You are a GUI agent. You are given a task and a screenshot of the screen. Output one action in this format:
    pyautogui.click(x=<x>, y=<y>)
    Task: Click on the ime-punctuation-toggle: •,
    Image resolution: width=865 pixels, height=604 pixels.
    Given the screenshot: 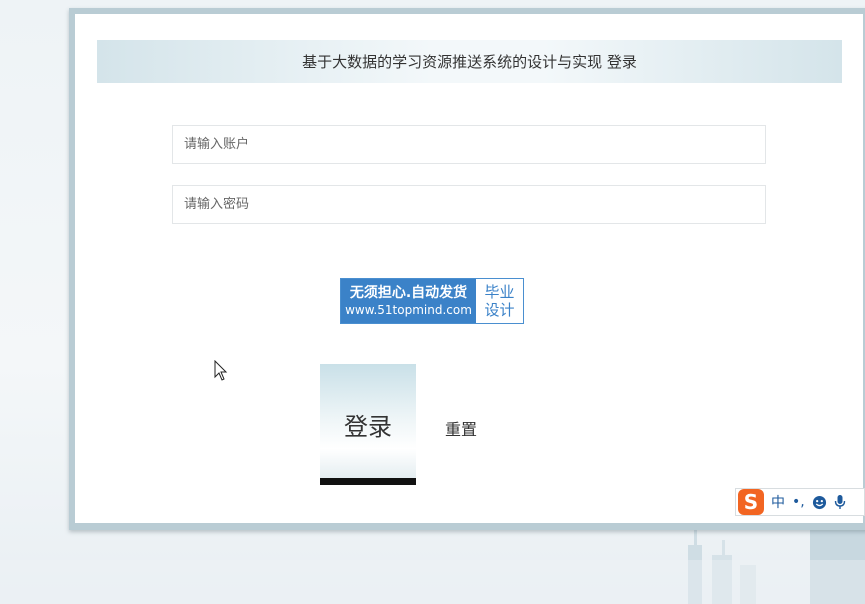 What is the action you would take?
    pyautogui.click(x=798, y=502)
    